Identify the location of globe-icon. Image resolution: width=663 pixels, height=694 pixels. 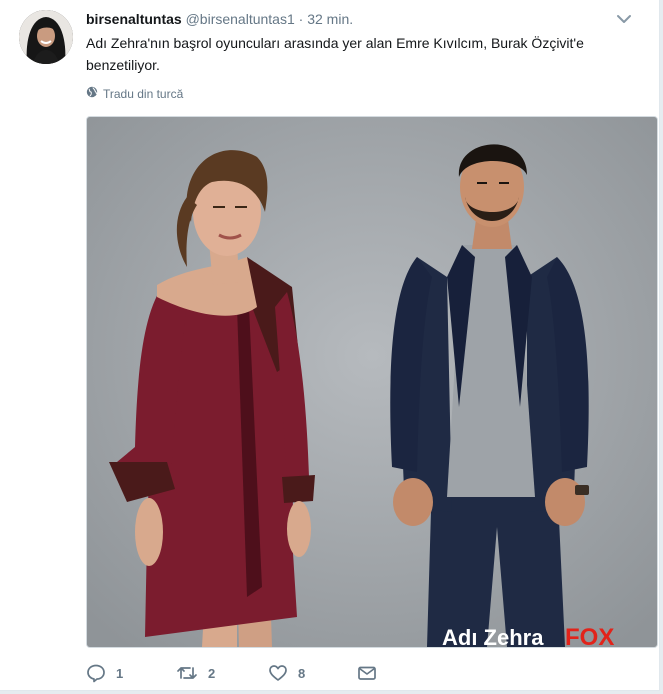
(92, 94).